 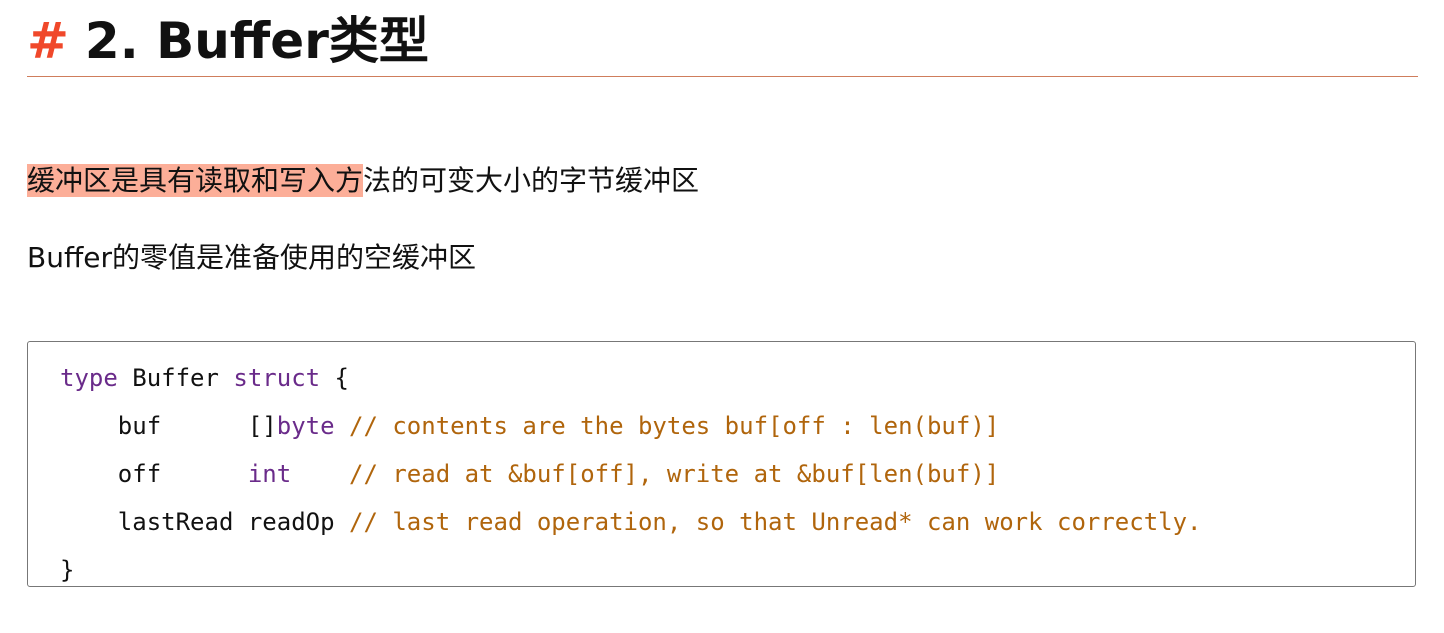 What do you see at coordinates (195, 180) in the screenshot?
I see `highlighted-text: 缓冲区是具有读取和写入方` at bounding box center [195, 180].